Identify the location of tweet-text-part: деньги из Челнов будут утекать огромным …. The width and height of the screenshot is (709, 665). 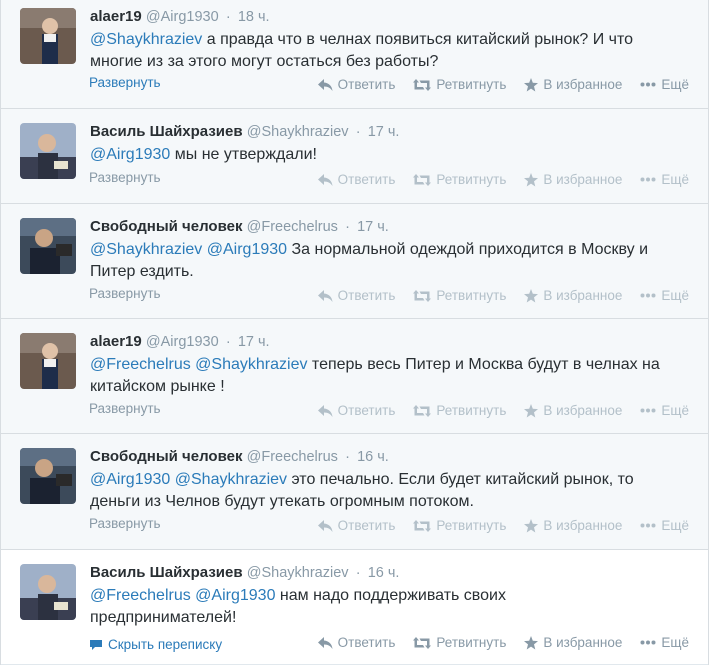
(282, 501).